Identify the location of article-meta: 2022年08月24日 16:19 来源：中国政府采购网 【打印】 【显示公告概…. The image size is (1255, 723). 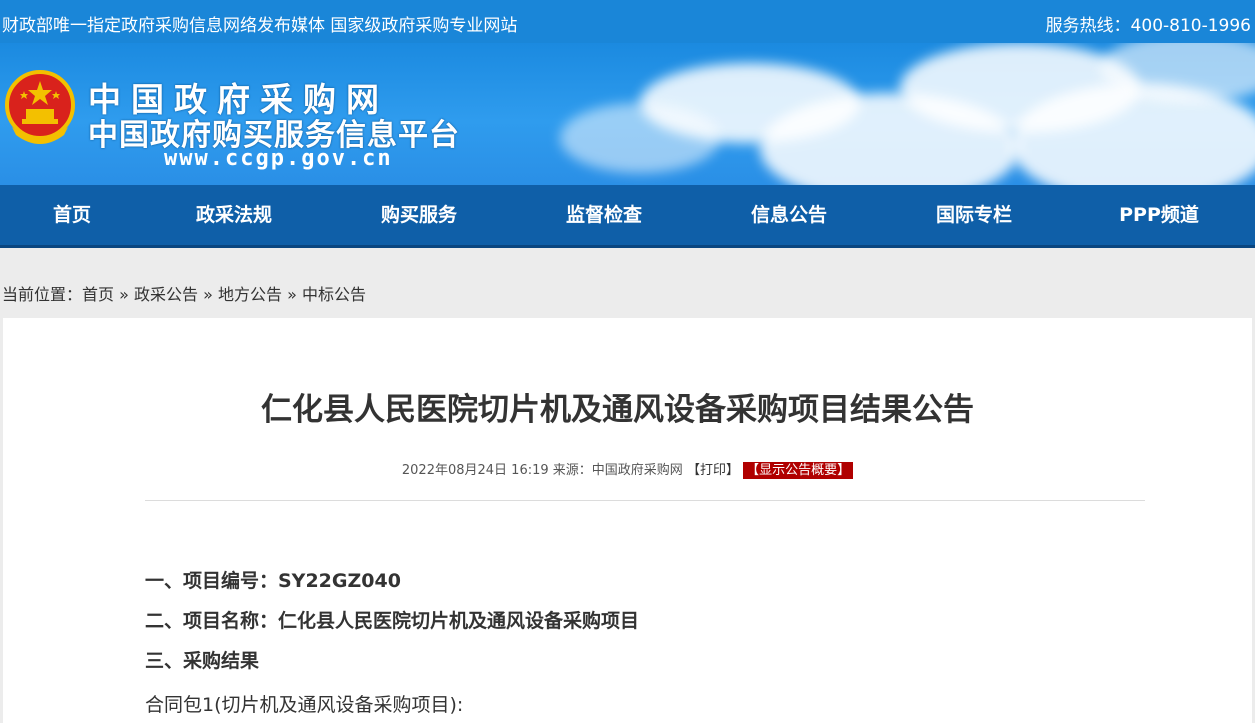
(627, 469).